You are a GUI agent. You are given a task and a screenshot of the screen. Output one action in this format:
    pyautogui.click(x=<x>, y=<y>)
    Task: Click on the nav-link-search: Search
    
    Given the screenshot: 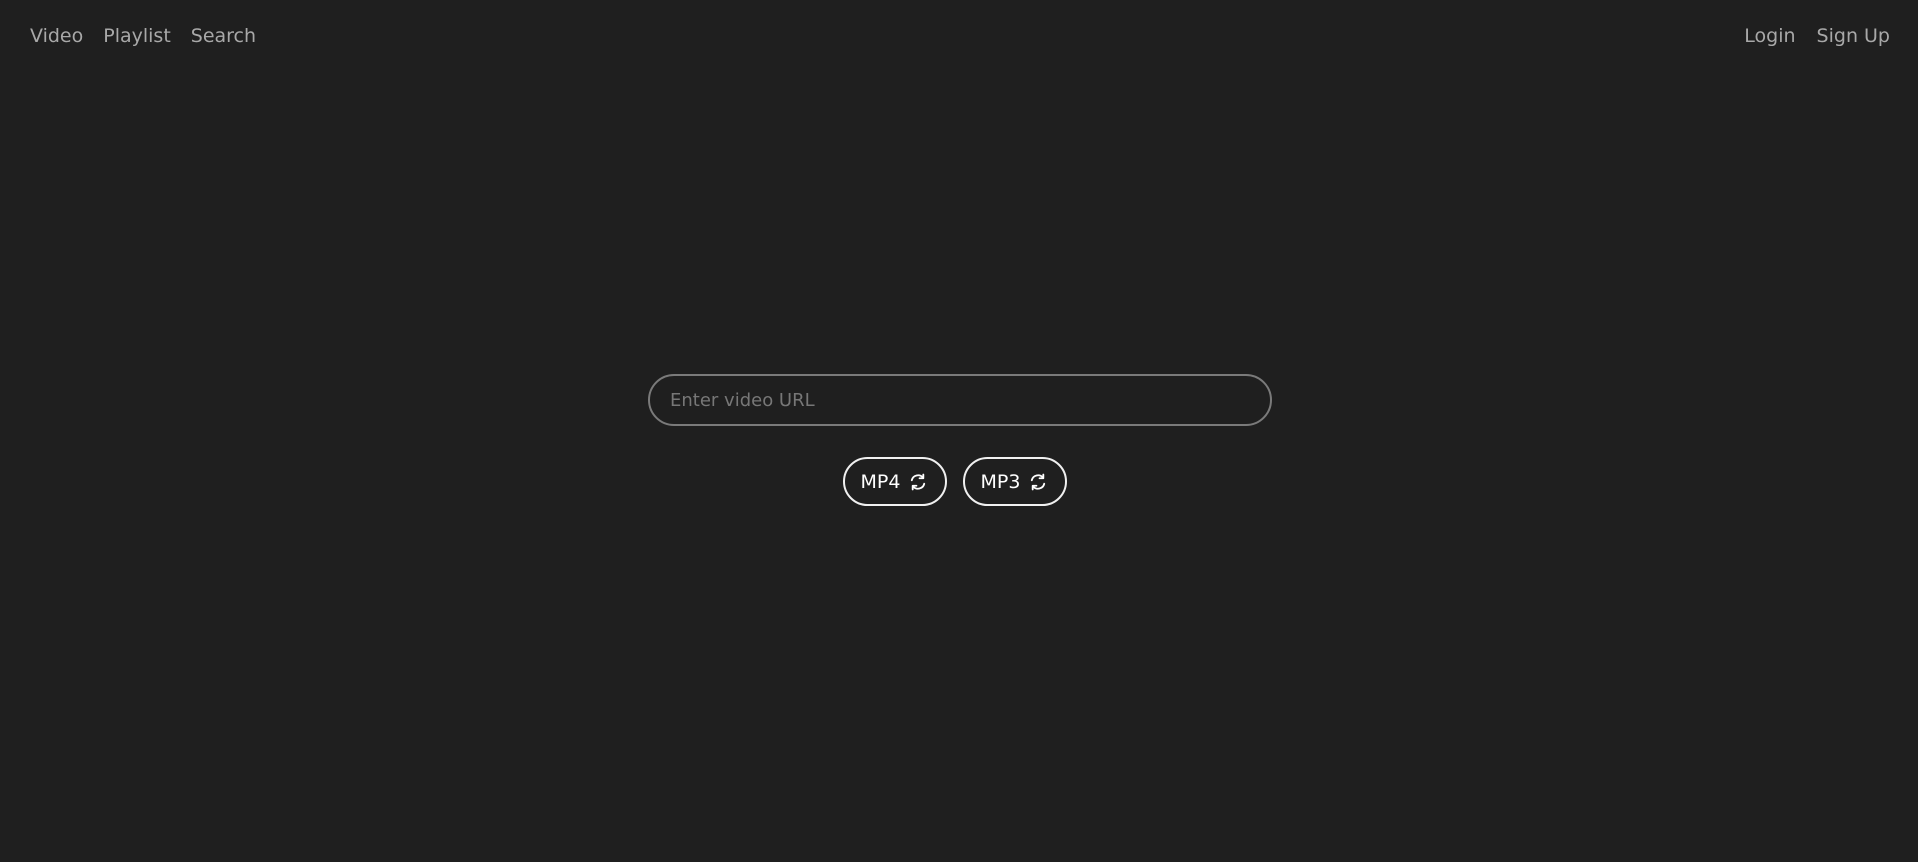 What is the action you would take?
    pyautogui.click(x=223, y=36)
    